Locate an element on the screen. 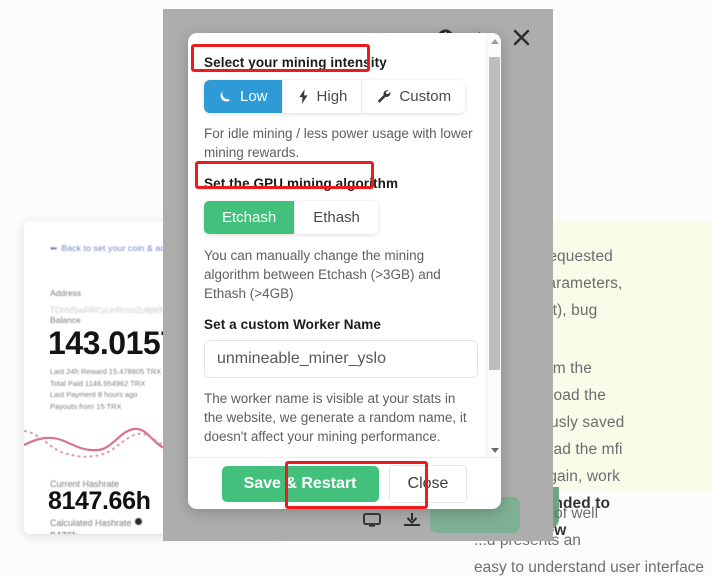 The width and height of the screenshot is (712, 576). algorithm-option-etchash-label: Etchash is located at coordinates (249, 217).